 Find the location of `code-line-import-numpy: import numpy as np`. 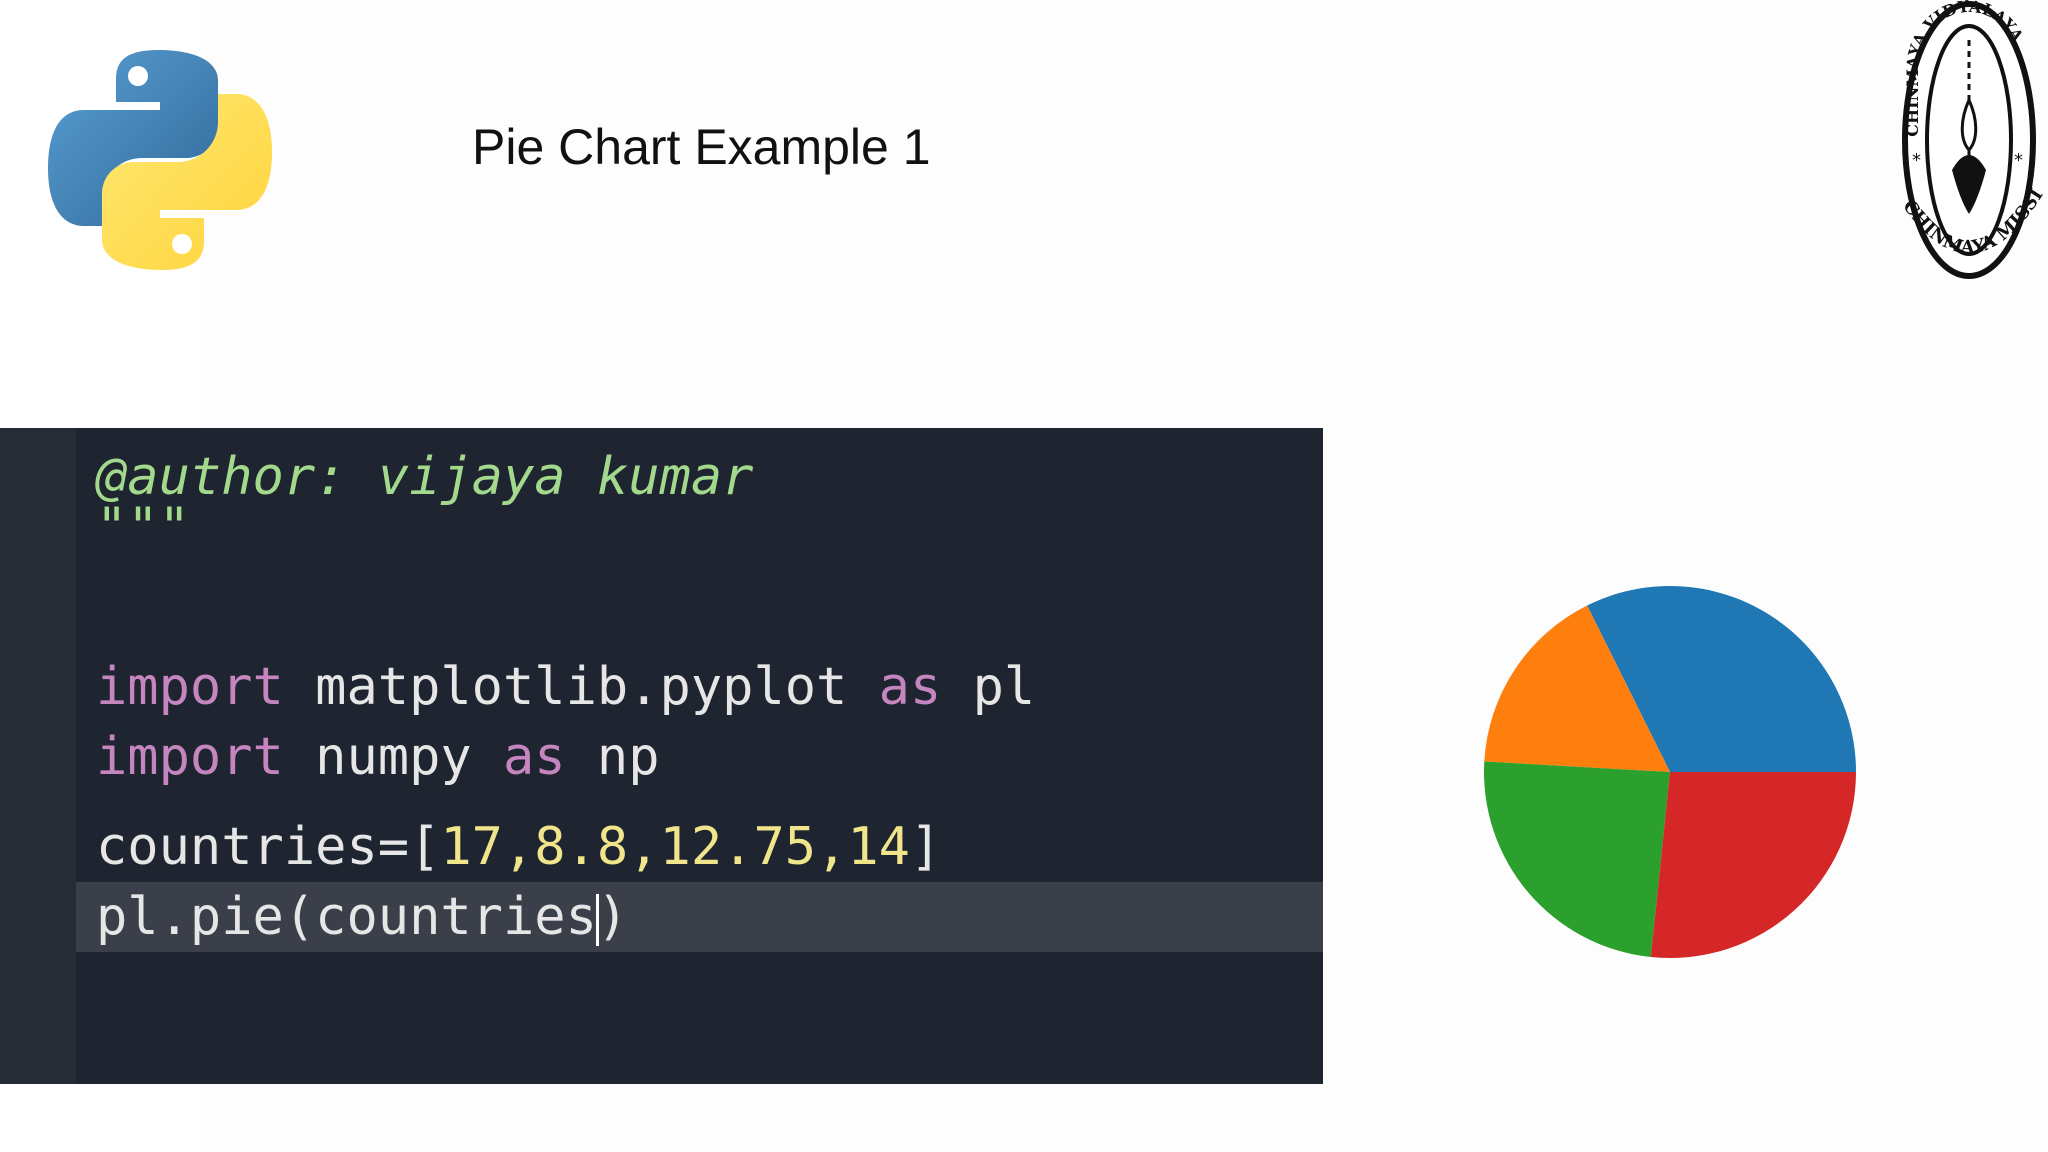

code-line-import-numpy: import numpy as np is located at coordinates (378, 757).